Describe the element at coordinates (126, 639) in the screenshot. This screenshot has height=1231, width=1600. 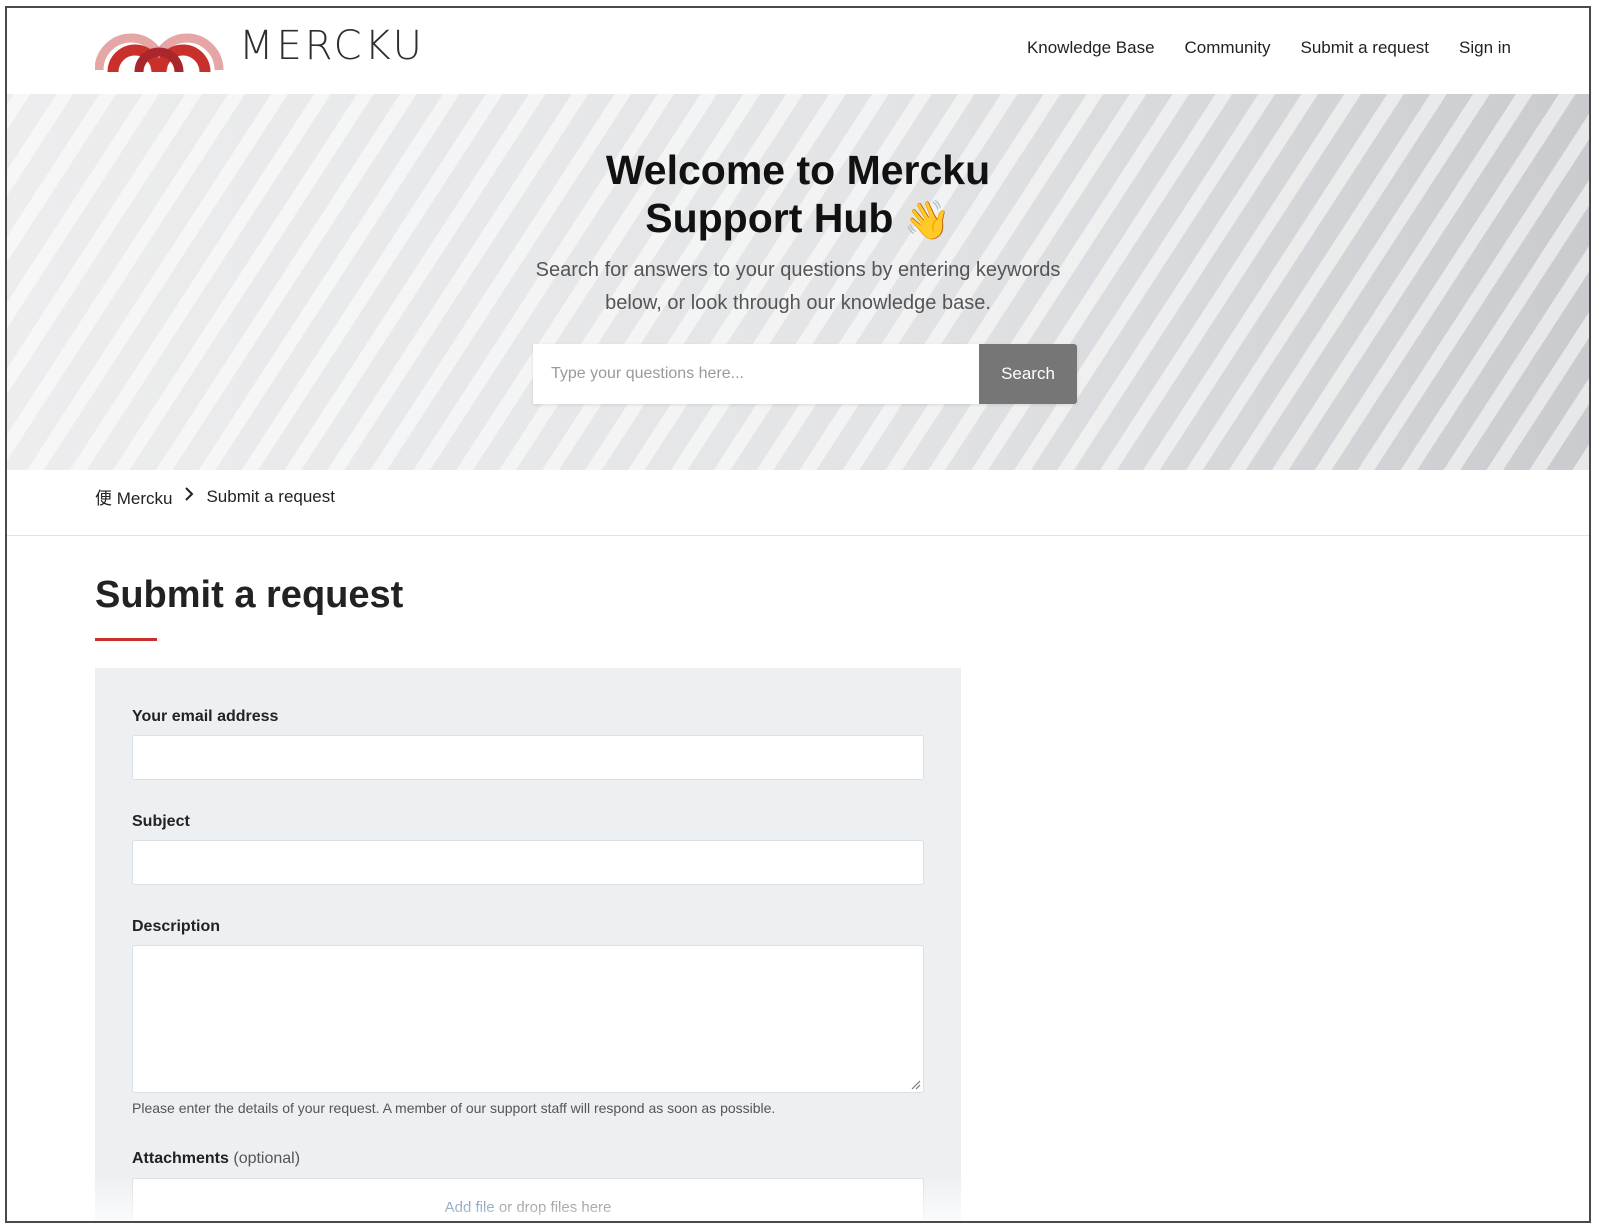
I see `title-accent-underline` at that location.